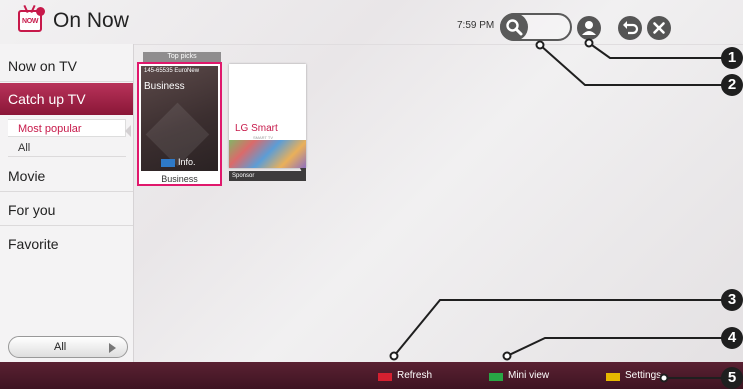  Describe the element at coordinates (732, 85) in the screenshot. I see `callout-2: 2` at that location.